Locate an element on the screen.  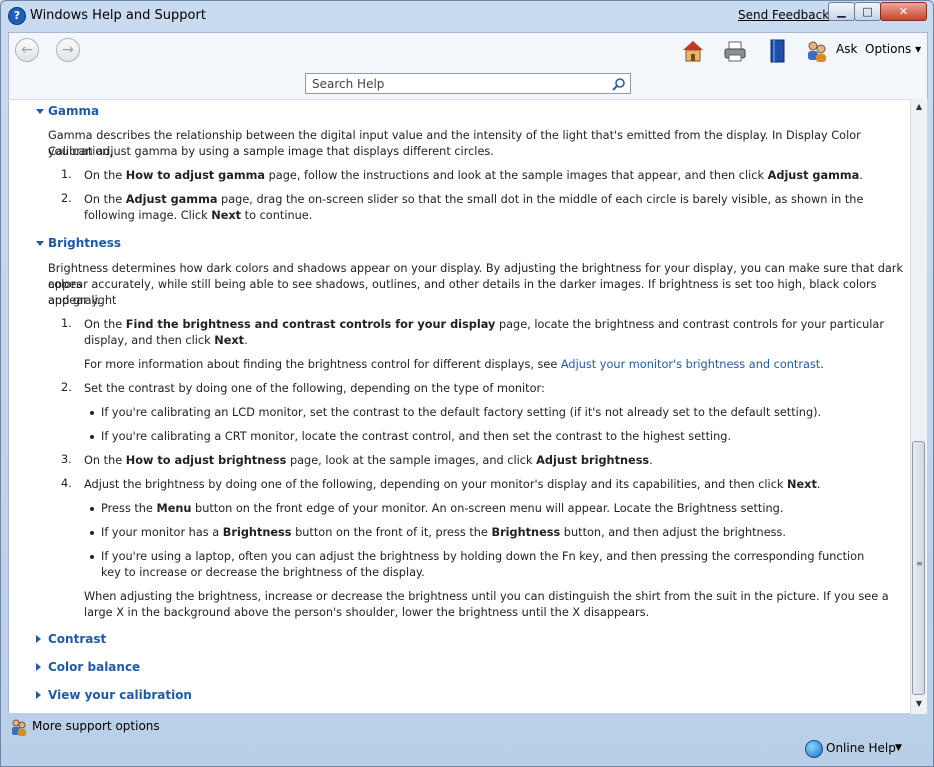
minimize-button: ▁ is located at coordinates (841, 11).